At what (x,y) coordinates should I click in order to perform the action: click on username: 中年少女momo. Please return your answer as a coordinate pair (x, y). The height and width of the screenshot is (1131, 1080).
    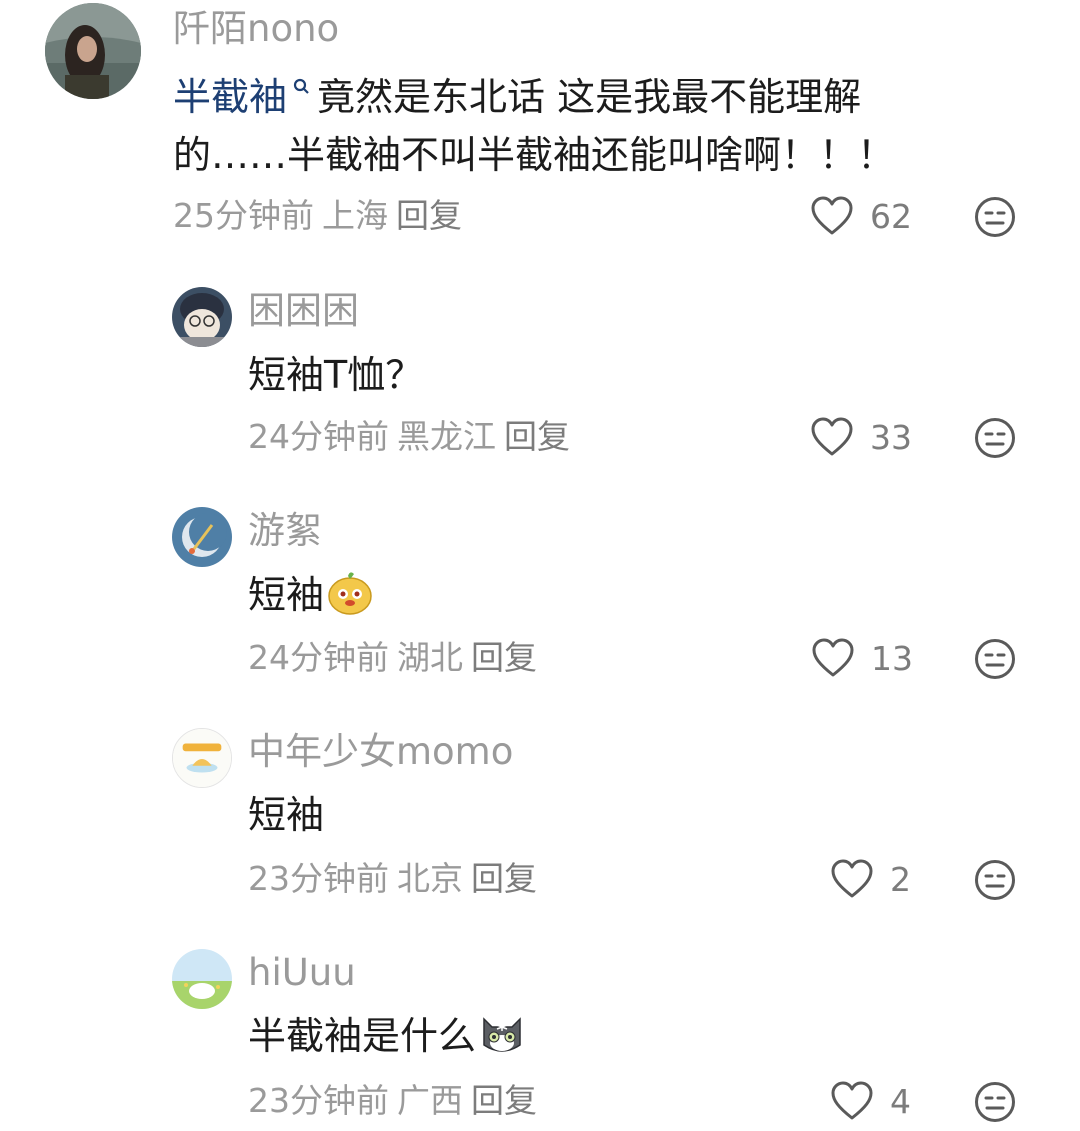
    Looking at the image, I should click on (380, 751).